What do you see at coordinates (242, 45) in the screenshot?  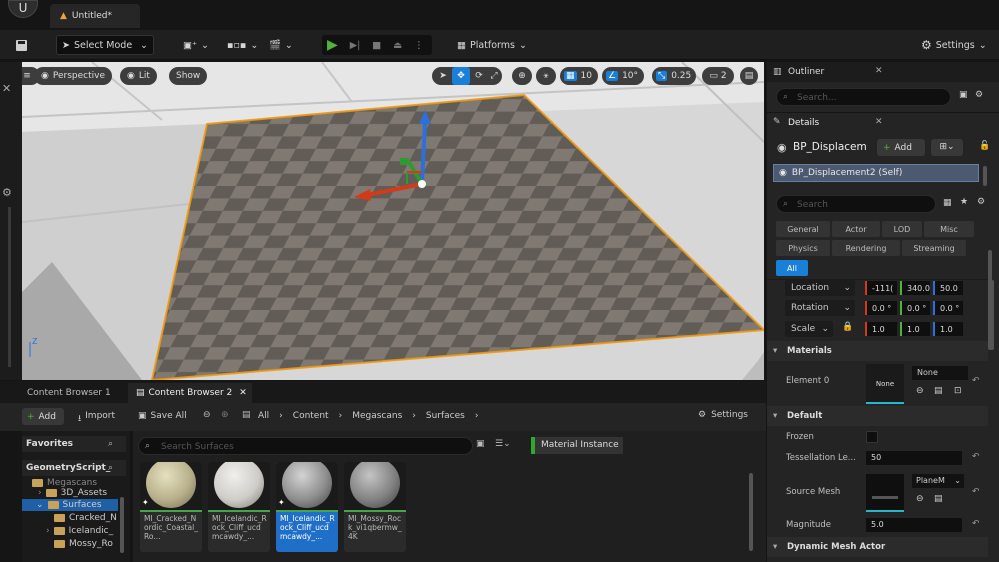 I see `blueprint-button: ▪▫▪ ⌄` at bounding box center [242, 45].